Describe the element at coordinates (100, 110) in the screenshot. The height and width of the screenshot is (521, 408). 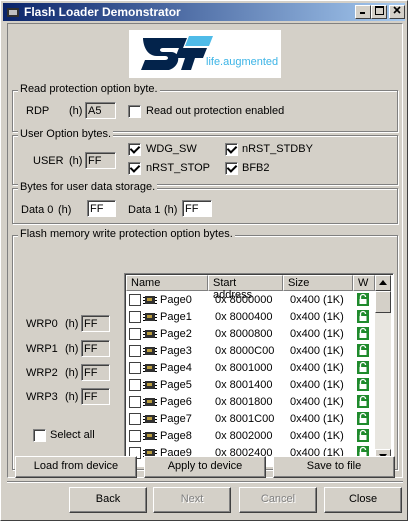
I see `rdp-field: A5` at that location.